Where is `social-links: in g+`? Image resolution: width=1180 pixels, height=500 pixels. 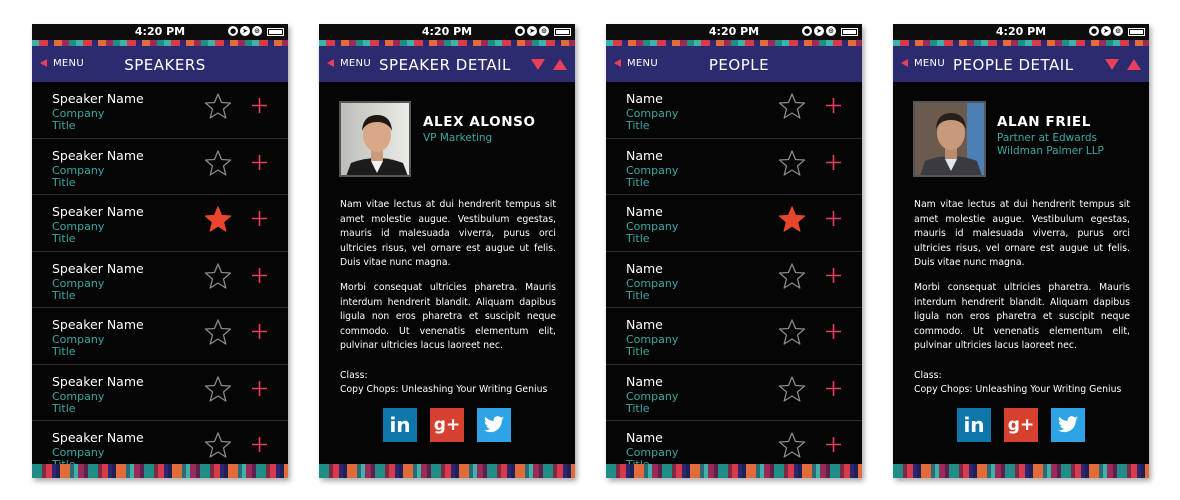
social-links: in g+ is located at coordinates (447, 425).